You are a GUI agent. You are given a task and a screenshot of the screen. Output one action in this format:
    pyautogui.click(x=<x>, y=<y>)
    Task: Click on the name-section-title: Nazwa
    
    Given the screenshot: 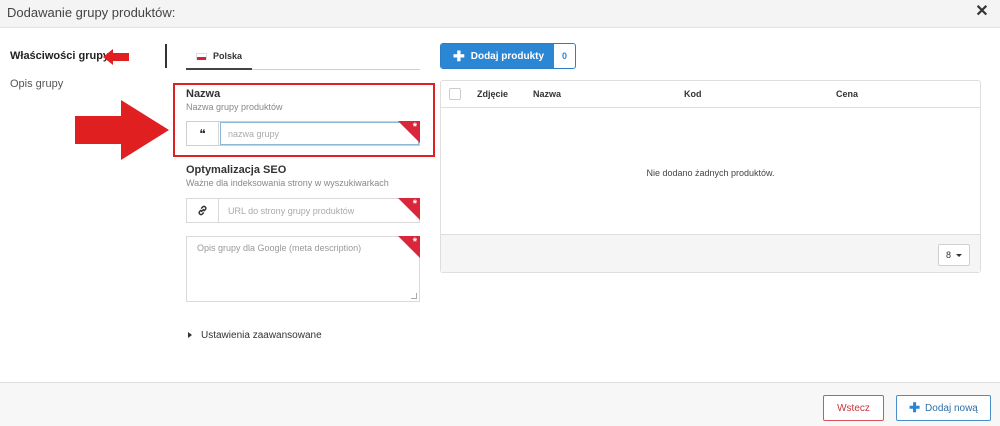 What is the action you would take?
    pyautogui.click(x=203, y=94)
    